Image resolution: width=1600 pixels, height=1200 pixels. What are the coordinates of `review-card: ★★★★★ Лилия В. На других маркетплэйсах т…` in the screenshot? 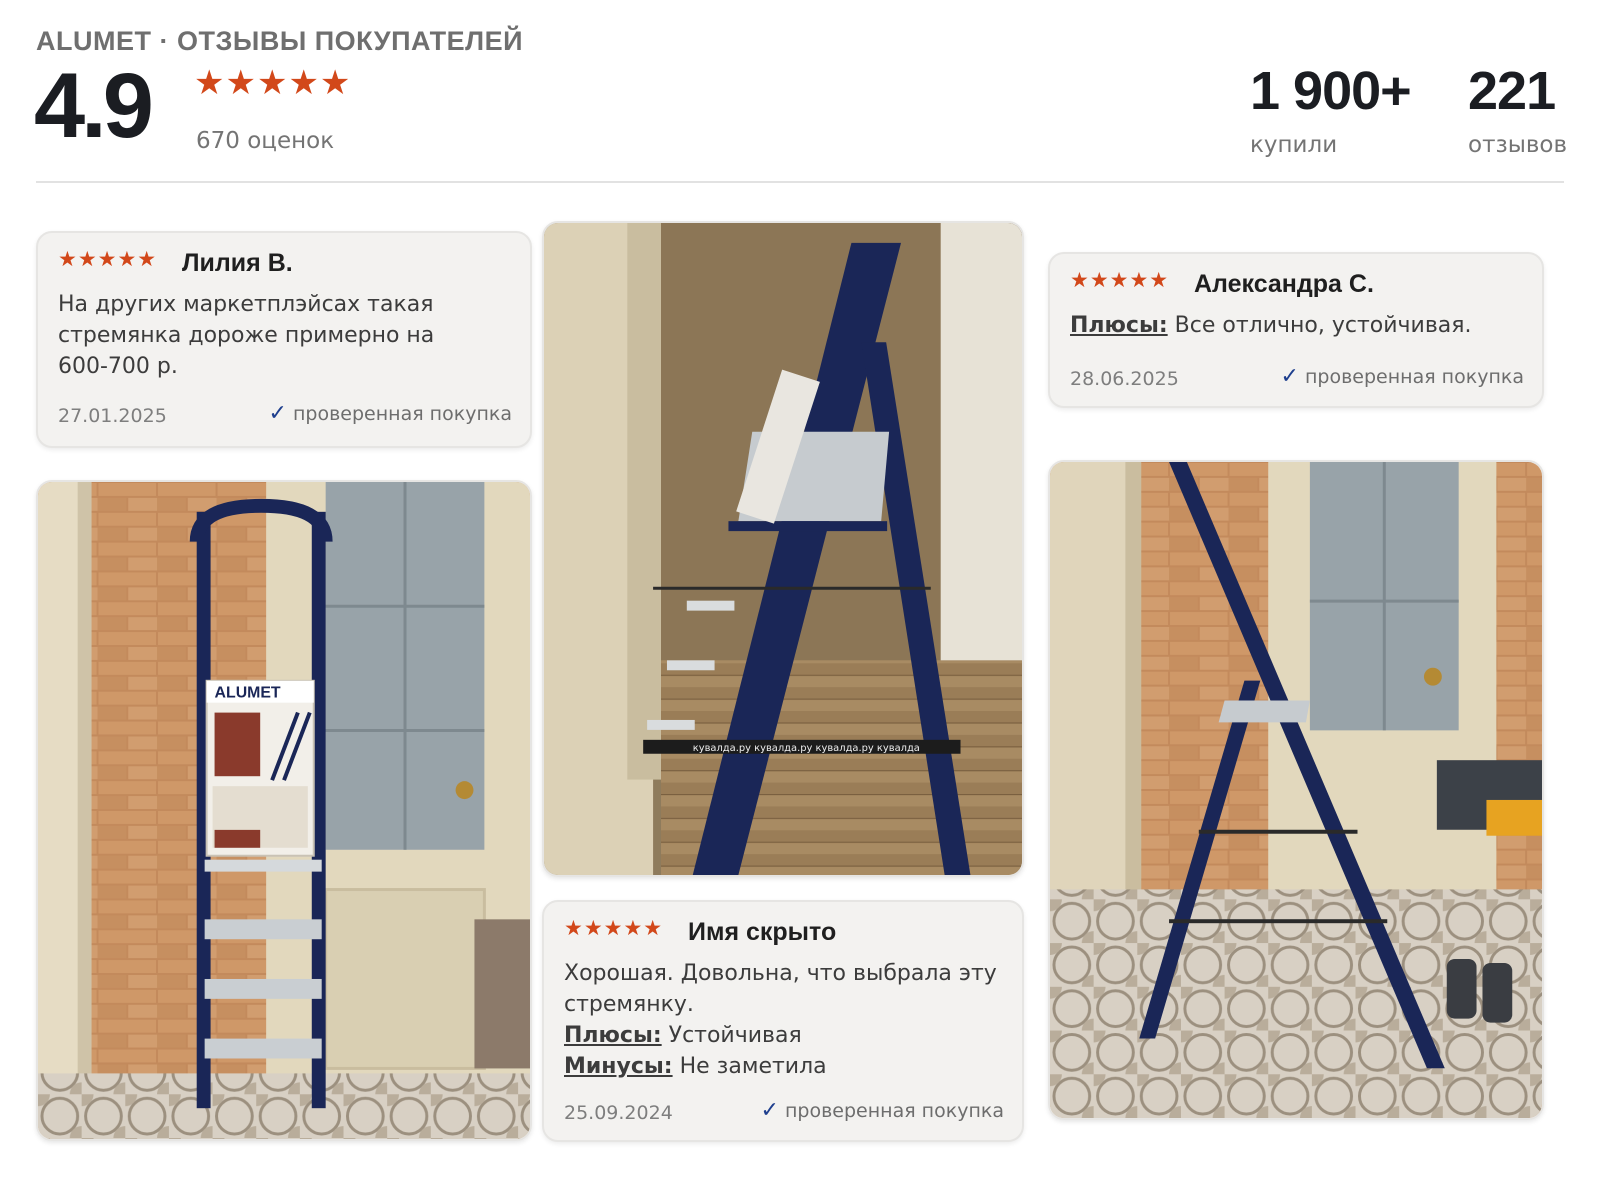 It's located at (284, 339).